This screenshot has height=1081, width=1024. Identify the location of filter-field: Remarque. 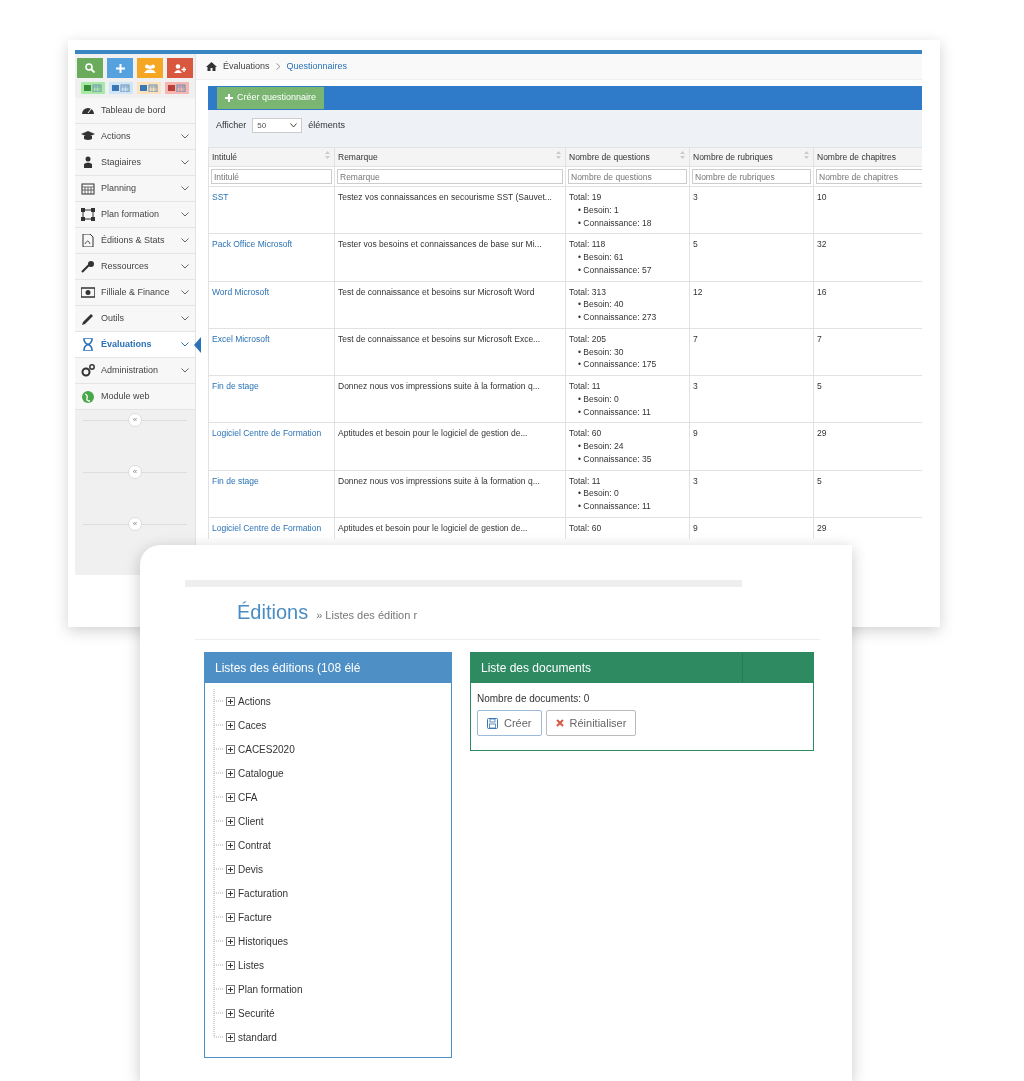
(450, 176).